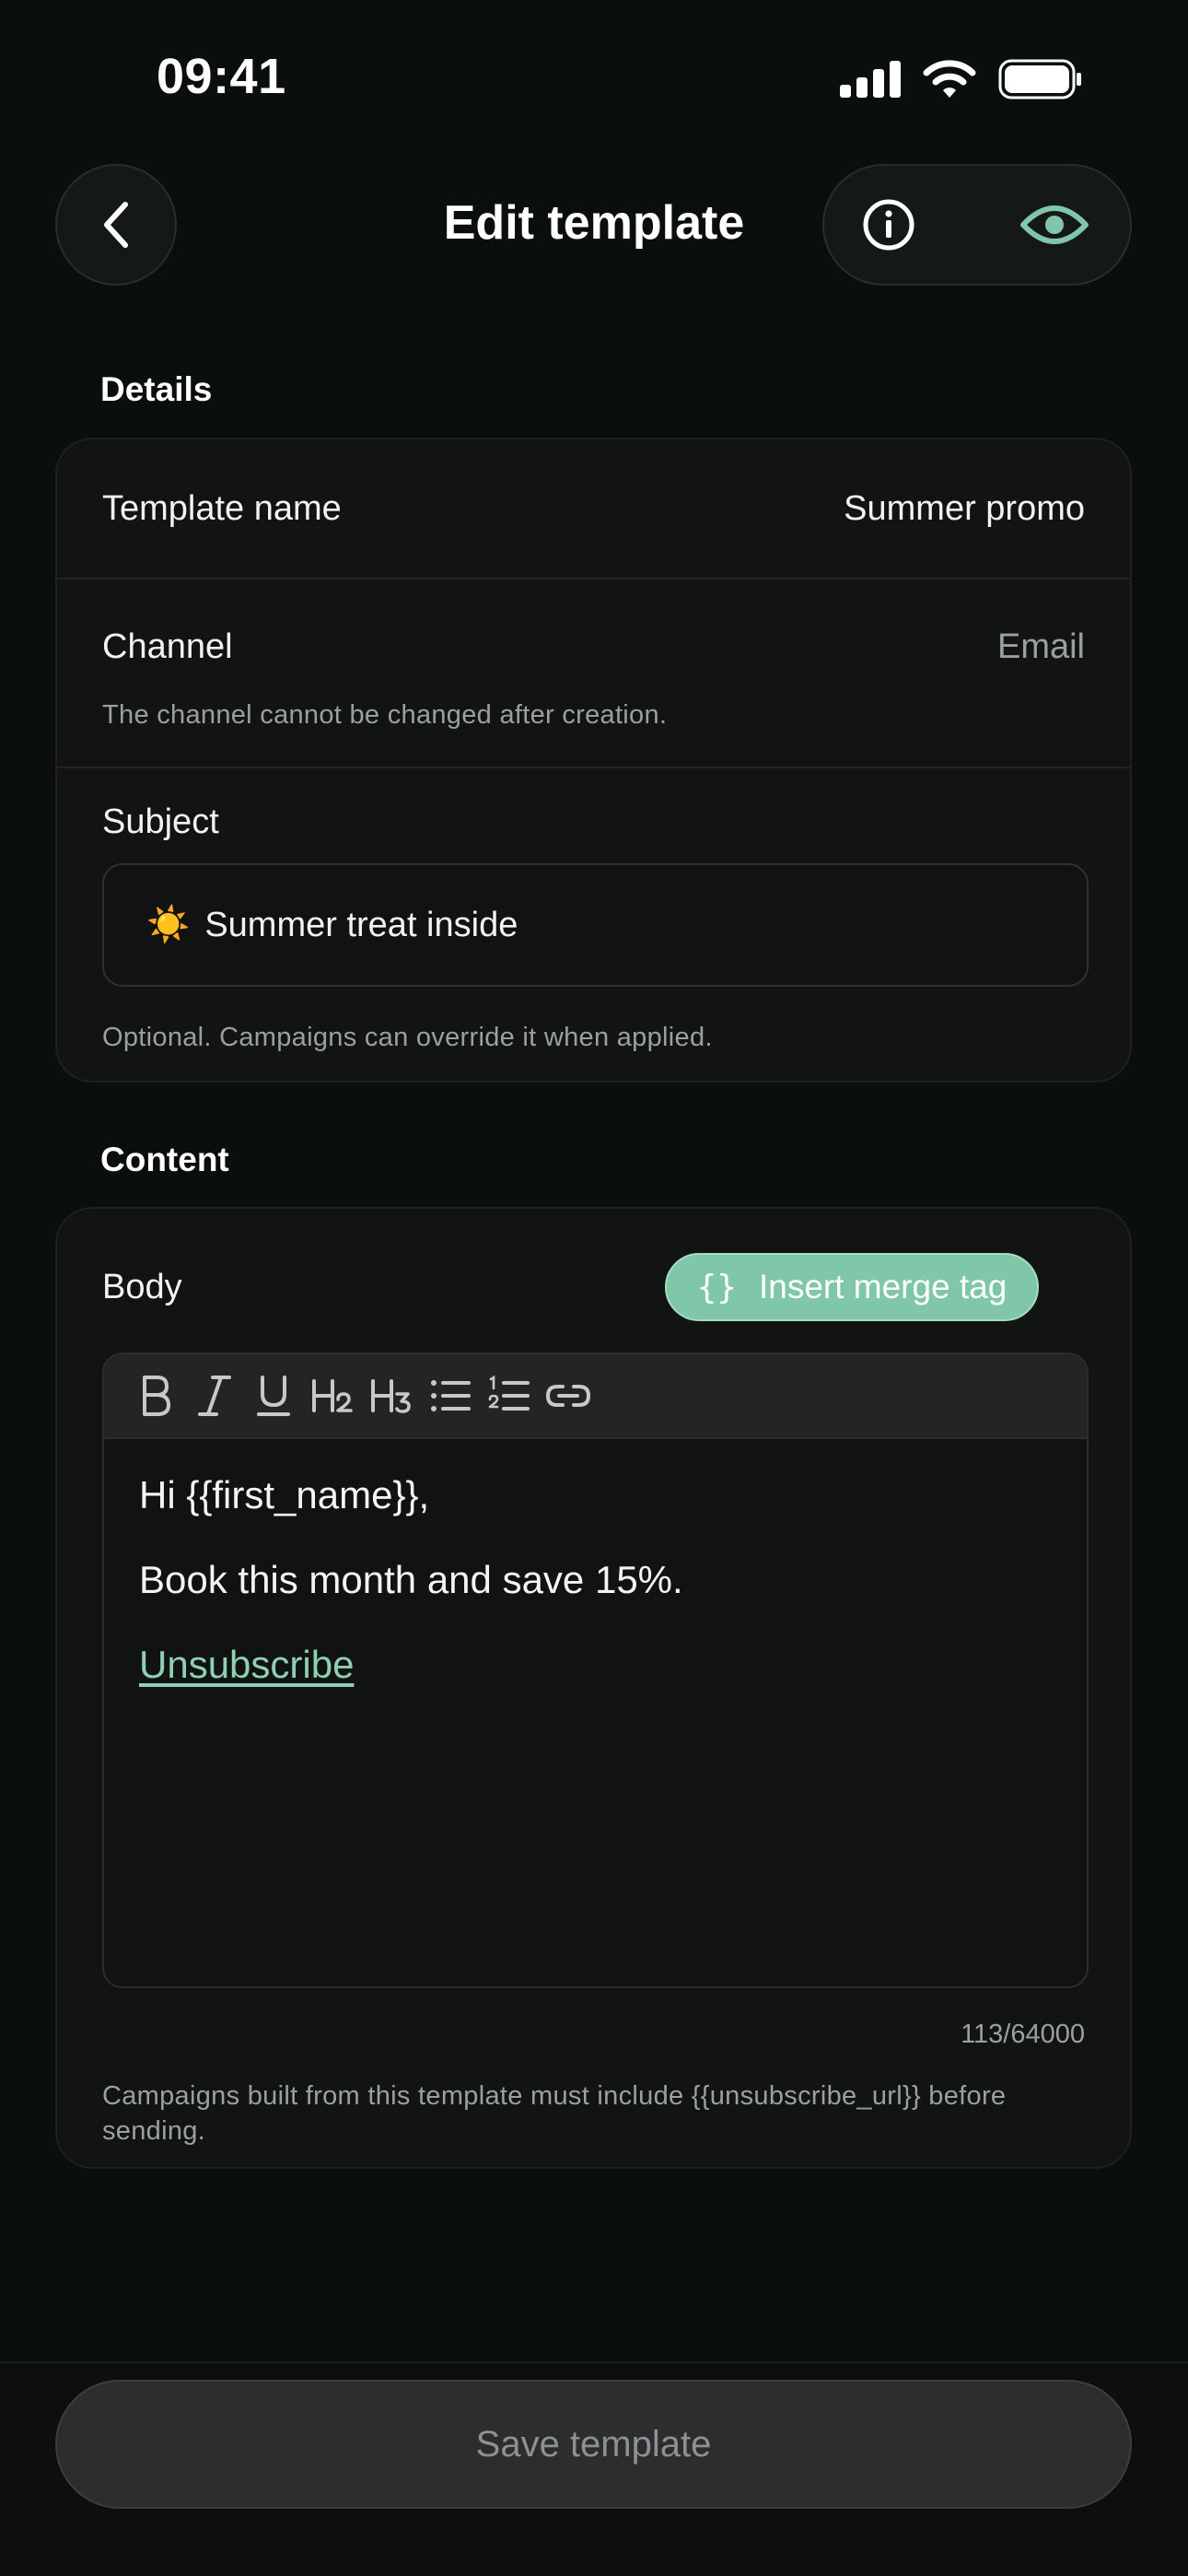  What do you see at coordinates (168, 925) in the screenshot?
I see `sun-emoji-icon: ☀️` at bounding box center [168, 925].